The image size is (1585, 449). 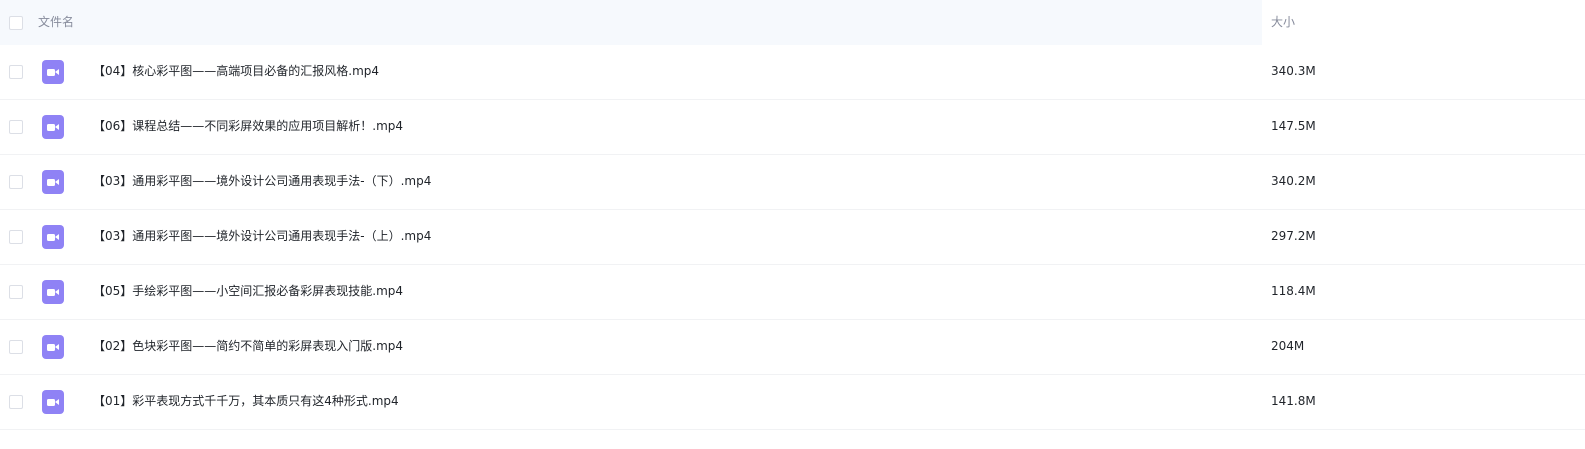 I want to click on file-row: 【03】通用彩平图——境外设计公司通用表现手法-（下）.mp4 340.2M, so click(x=792, y=182).